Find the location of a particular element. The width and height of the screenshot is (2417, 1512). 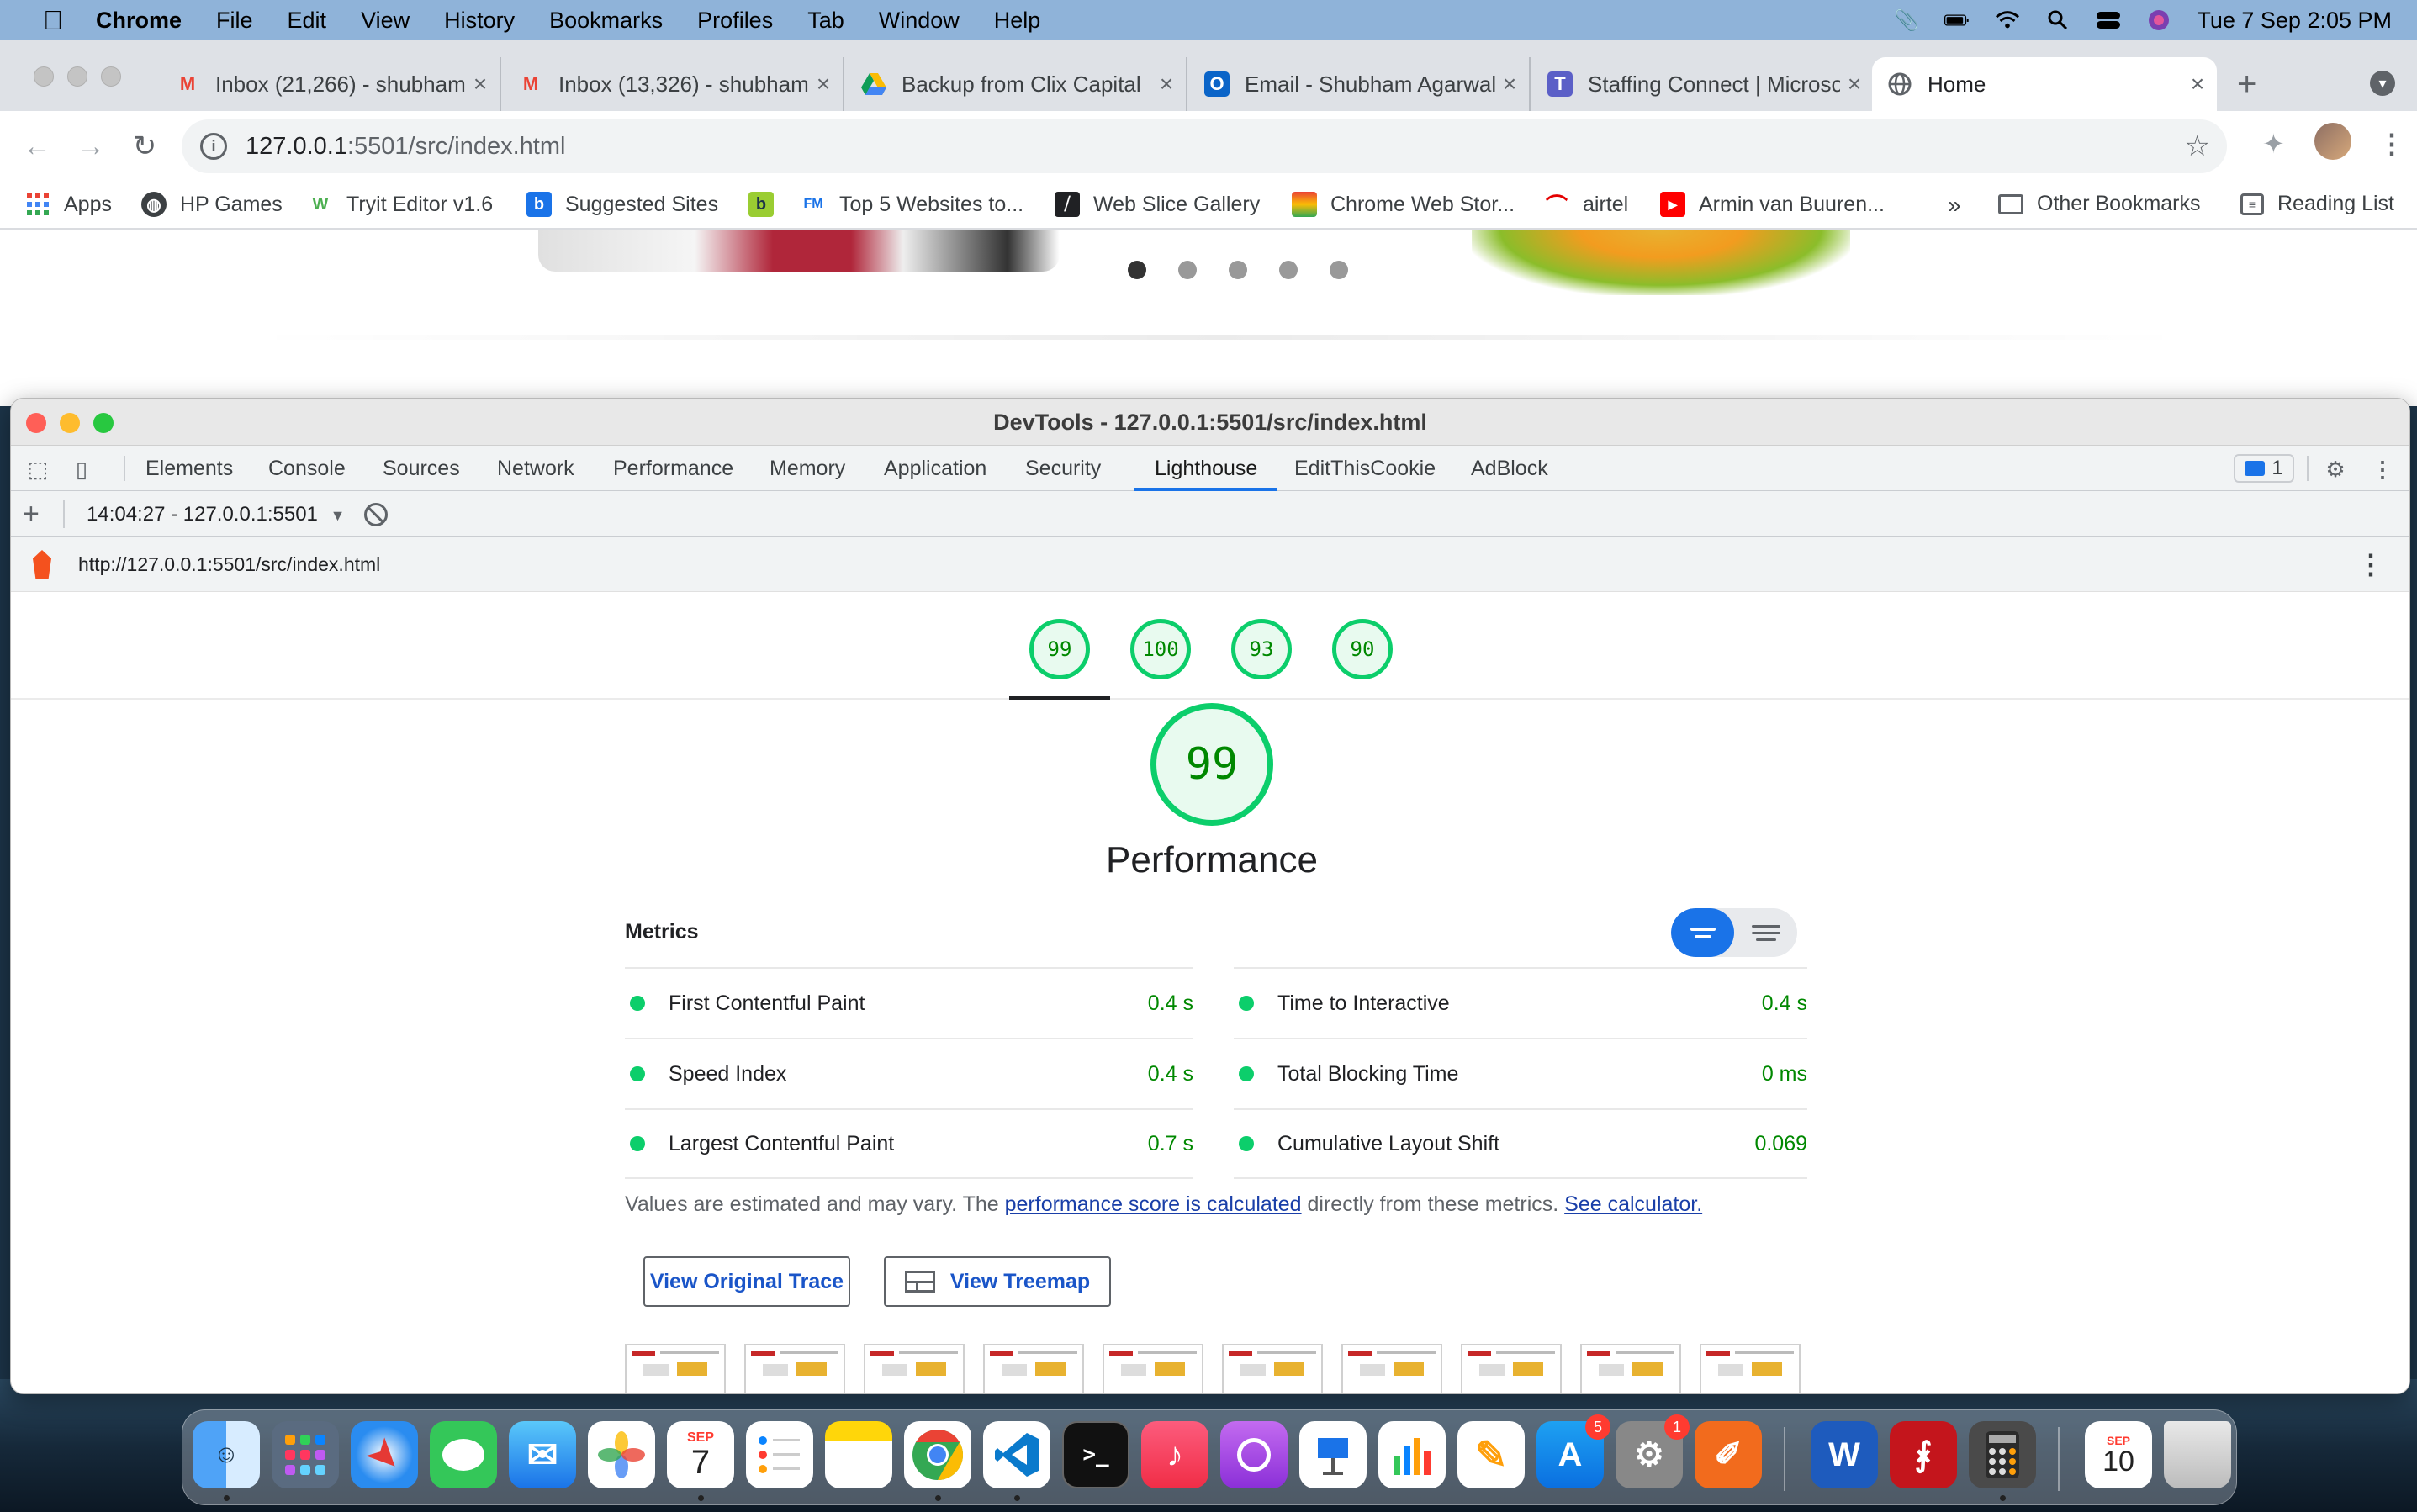

paperclip-icon: 📎 is located at coordinates (1906, 20).